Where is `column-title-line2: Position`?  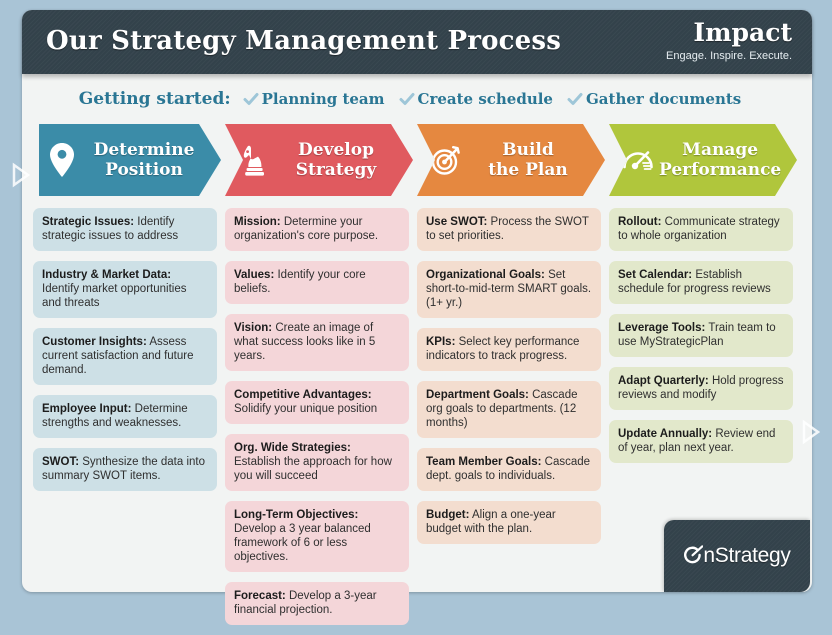
column-title-line2: Position is located at coordinates (144, 170).